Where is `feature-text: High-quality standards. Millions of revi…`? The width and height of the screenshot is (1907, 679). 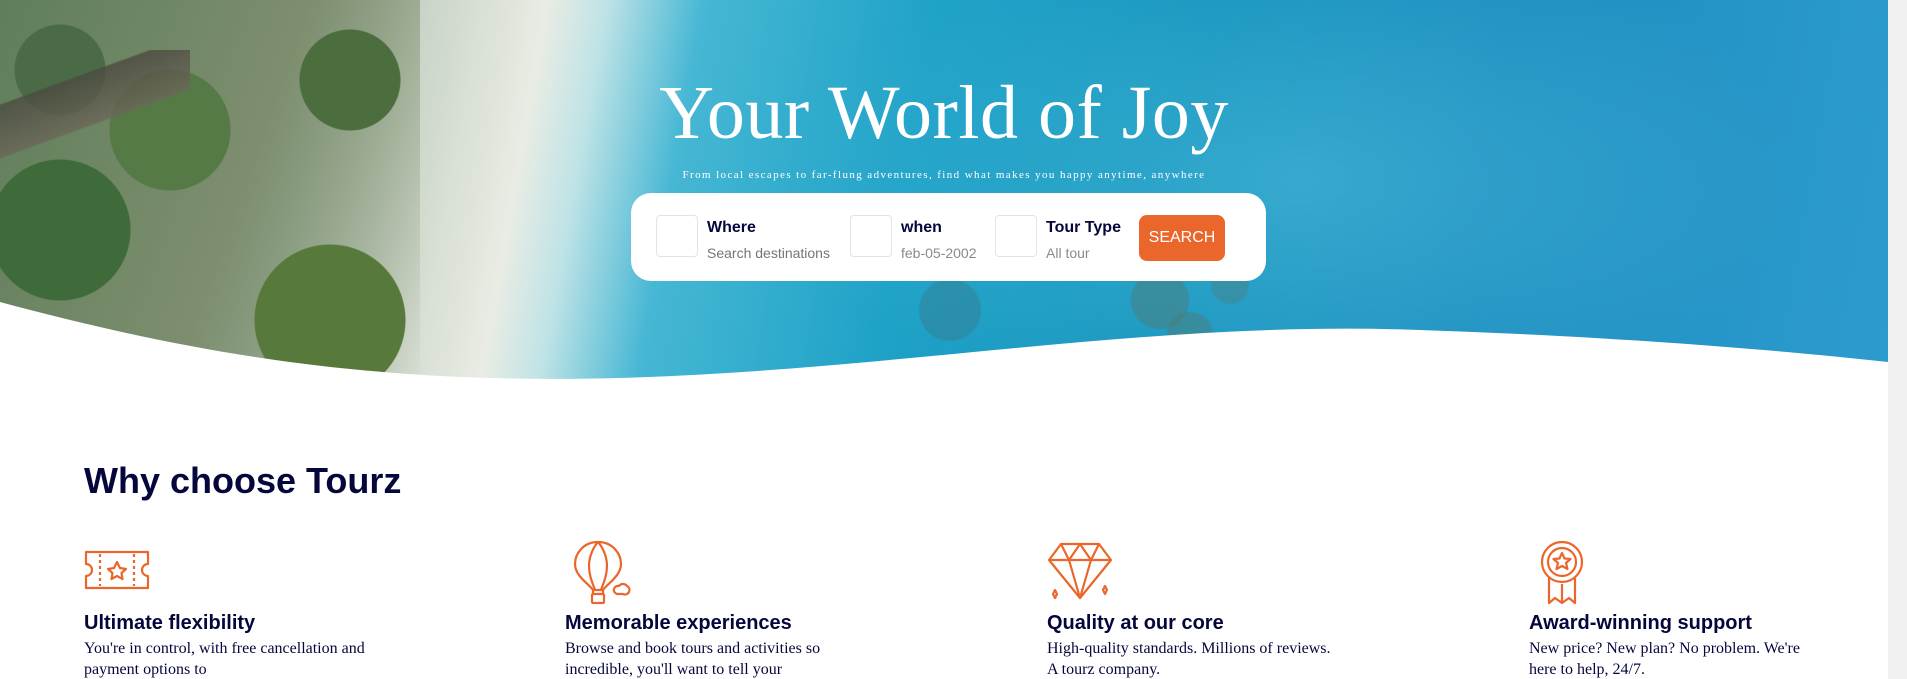
feature-text: High-quality standards. Millions of revi… is located at coordinates (1189, 659).